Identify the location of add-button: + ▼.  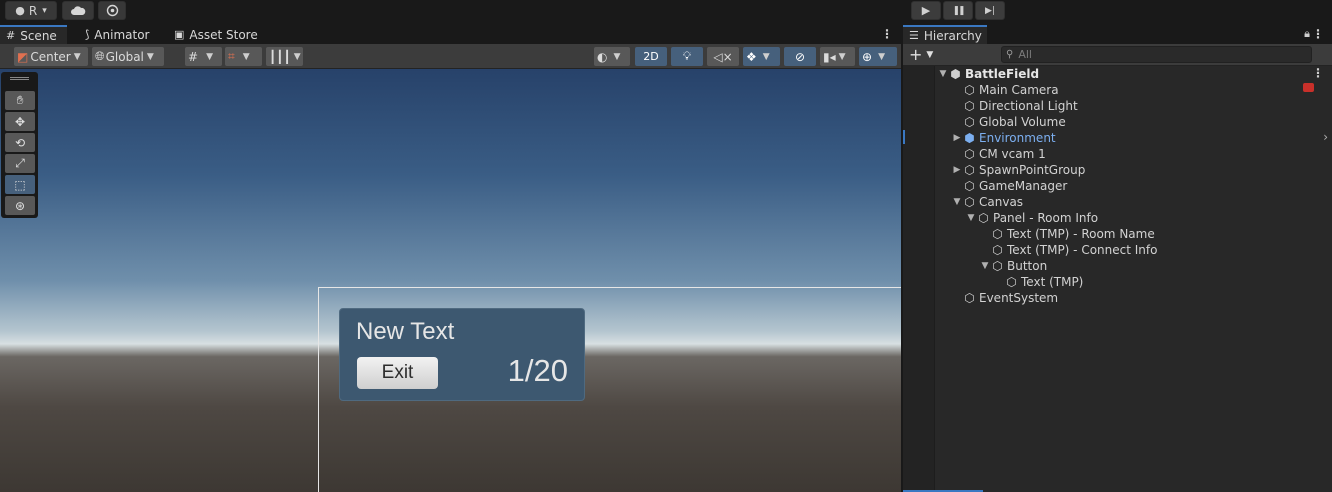
(921, 54).